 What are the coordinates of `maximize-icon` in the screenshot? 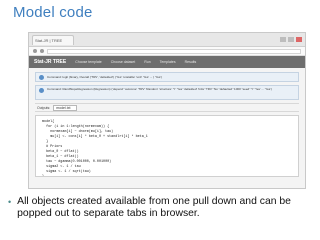 It's located at (291, 39).